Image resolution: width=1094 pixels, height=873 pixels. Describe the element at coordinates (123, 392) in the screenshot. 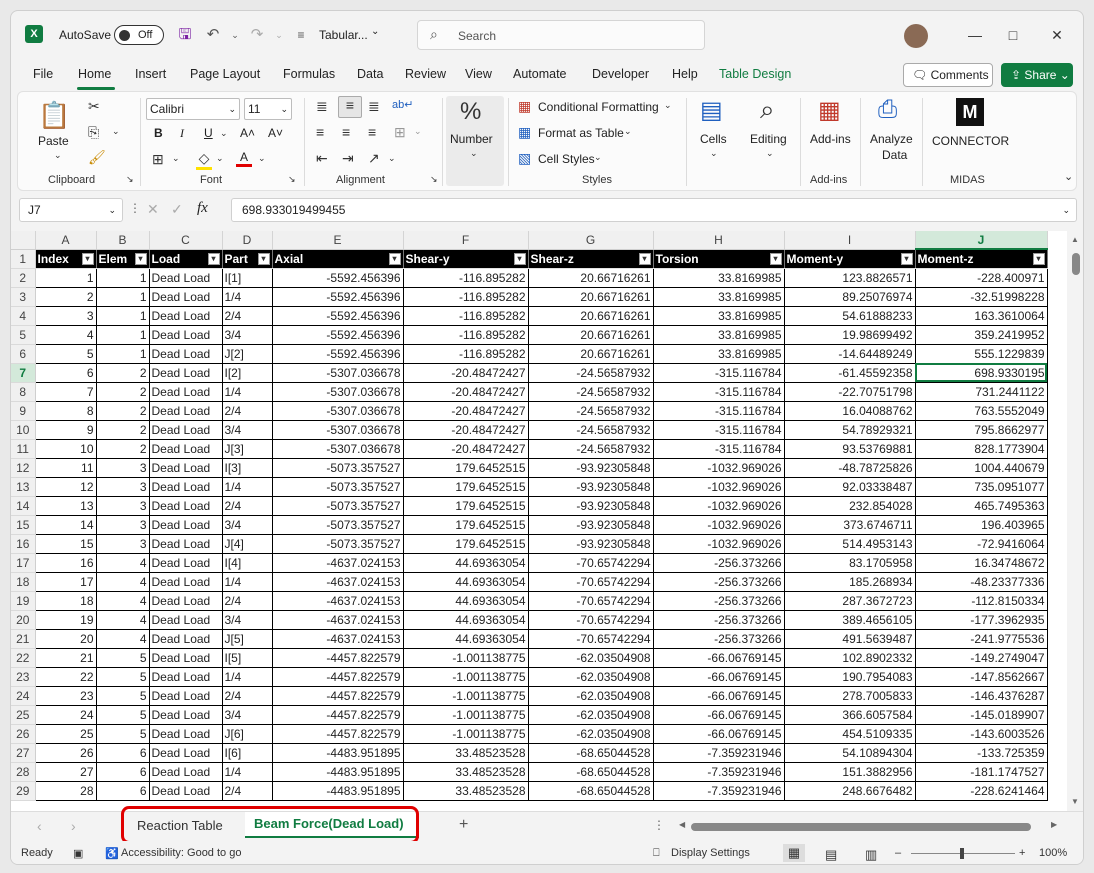

I see `cell-b8: 2` at that location.